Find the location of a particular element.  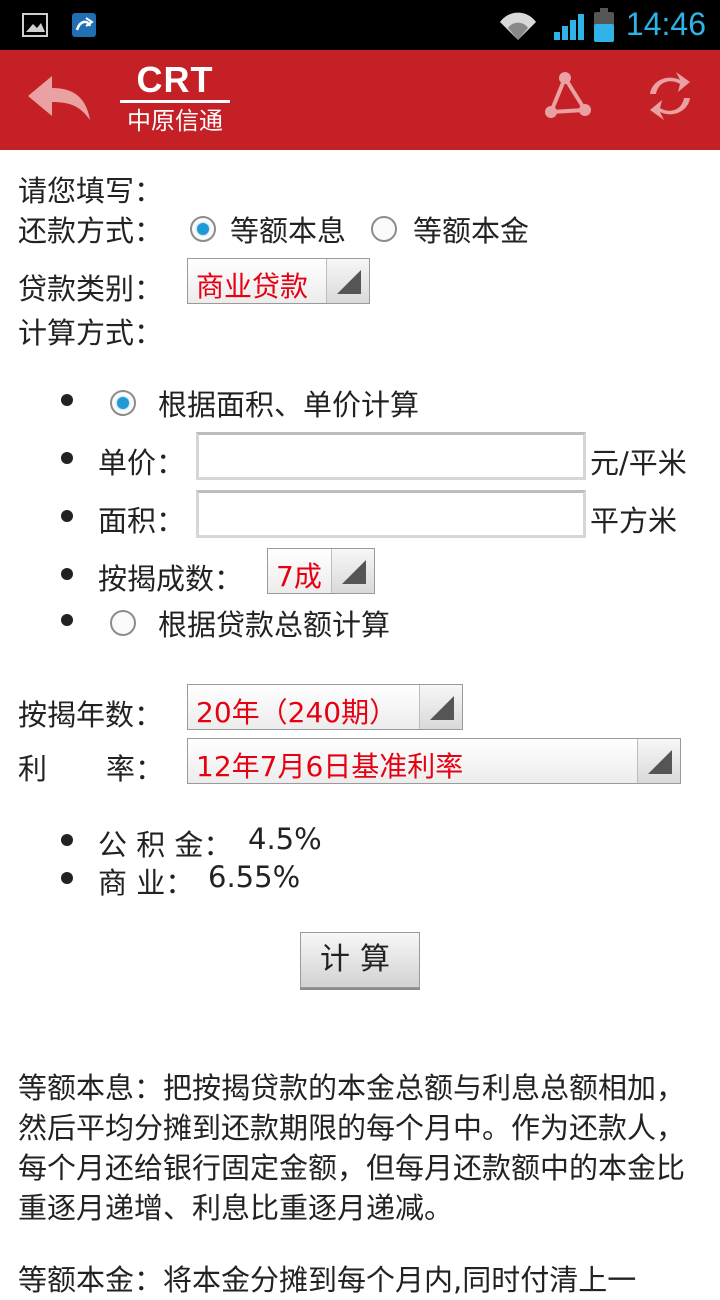

radio-method-total is located at coordinates (123, 623).